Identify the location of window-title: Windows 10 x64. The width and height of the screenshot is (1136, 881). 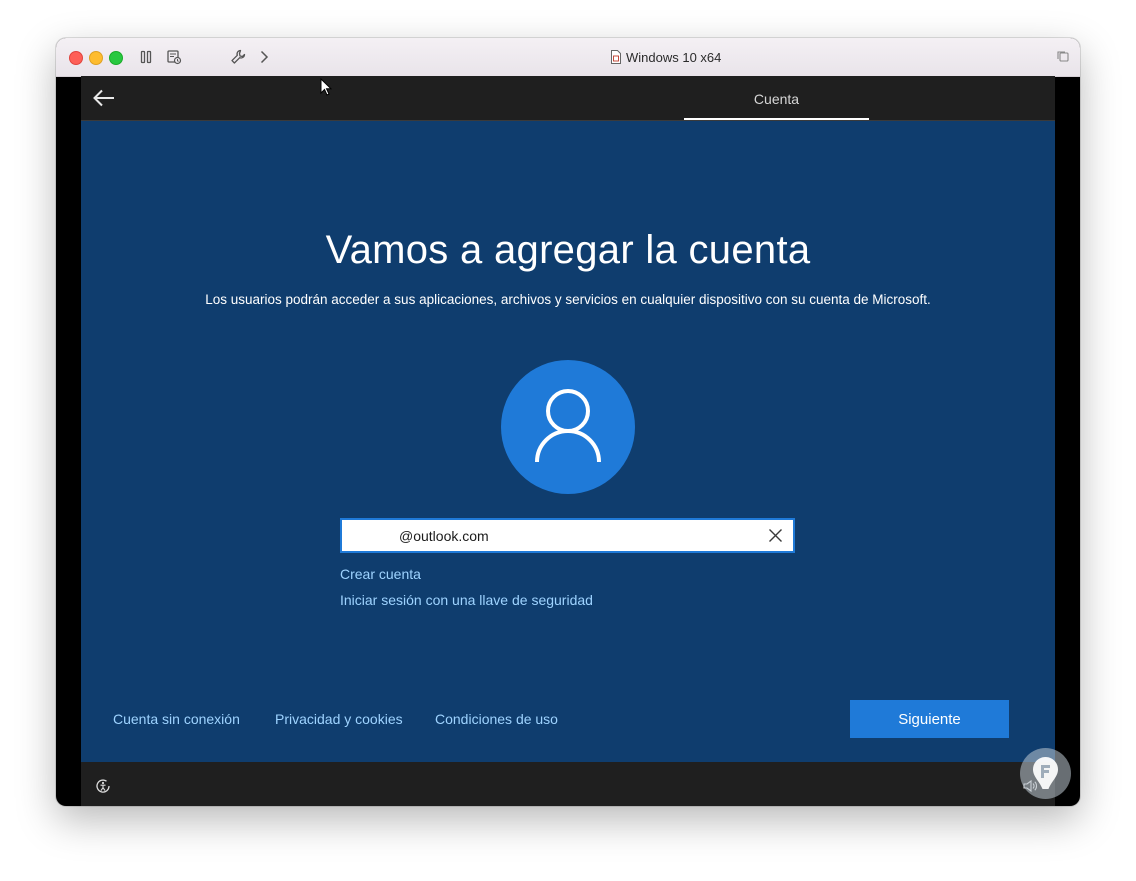
(674, 57).